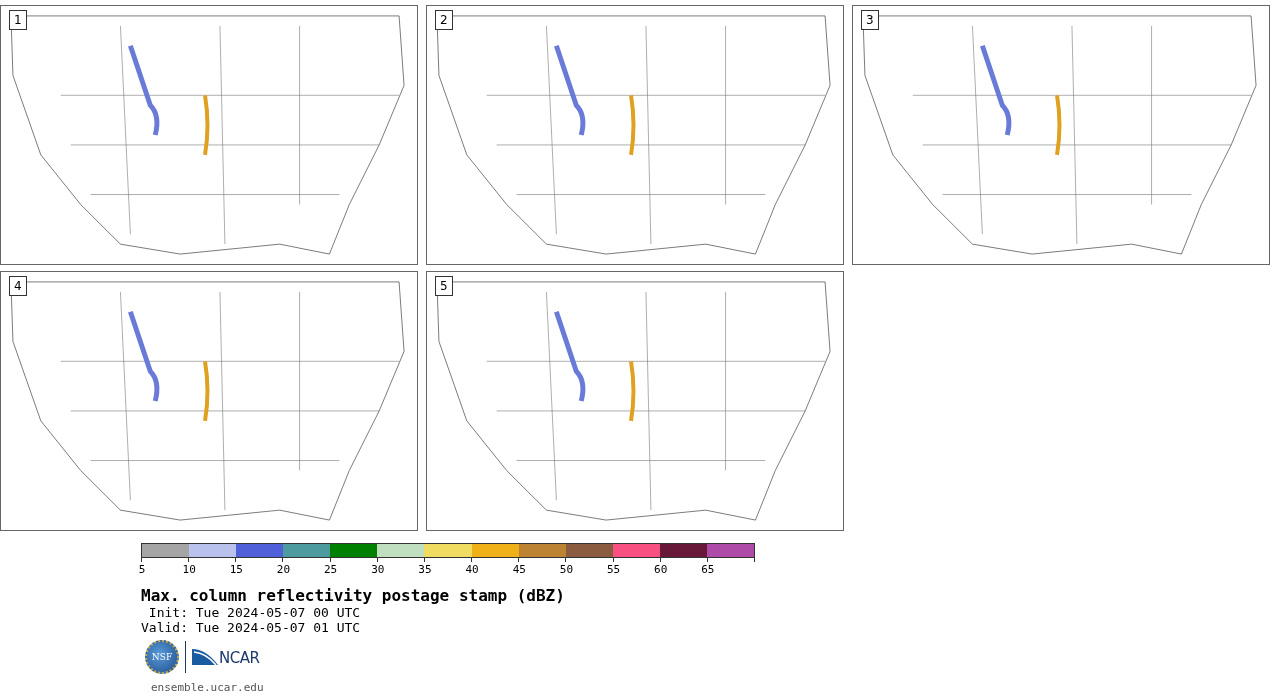  I want to click on tick-label: 45, so click(519, 569).